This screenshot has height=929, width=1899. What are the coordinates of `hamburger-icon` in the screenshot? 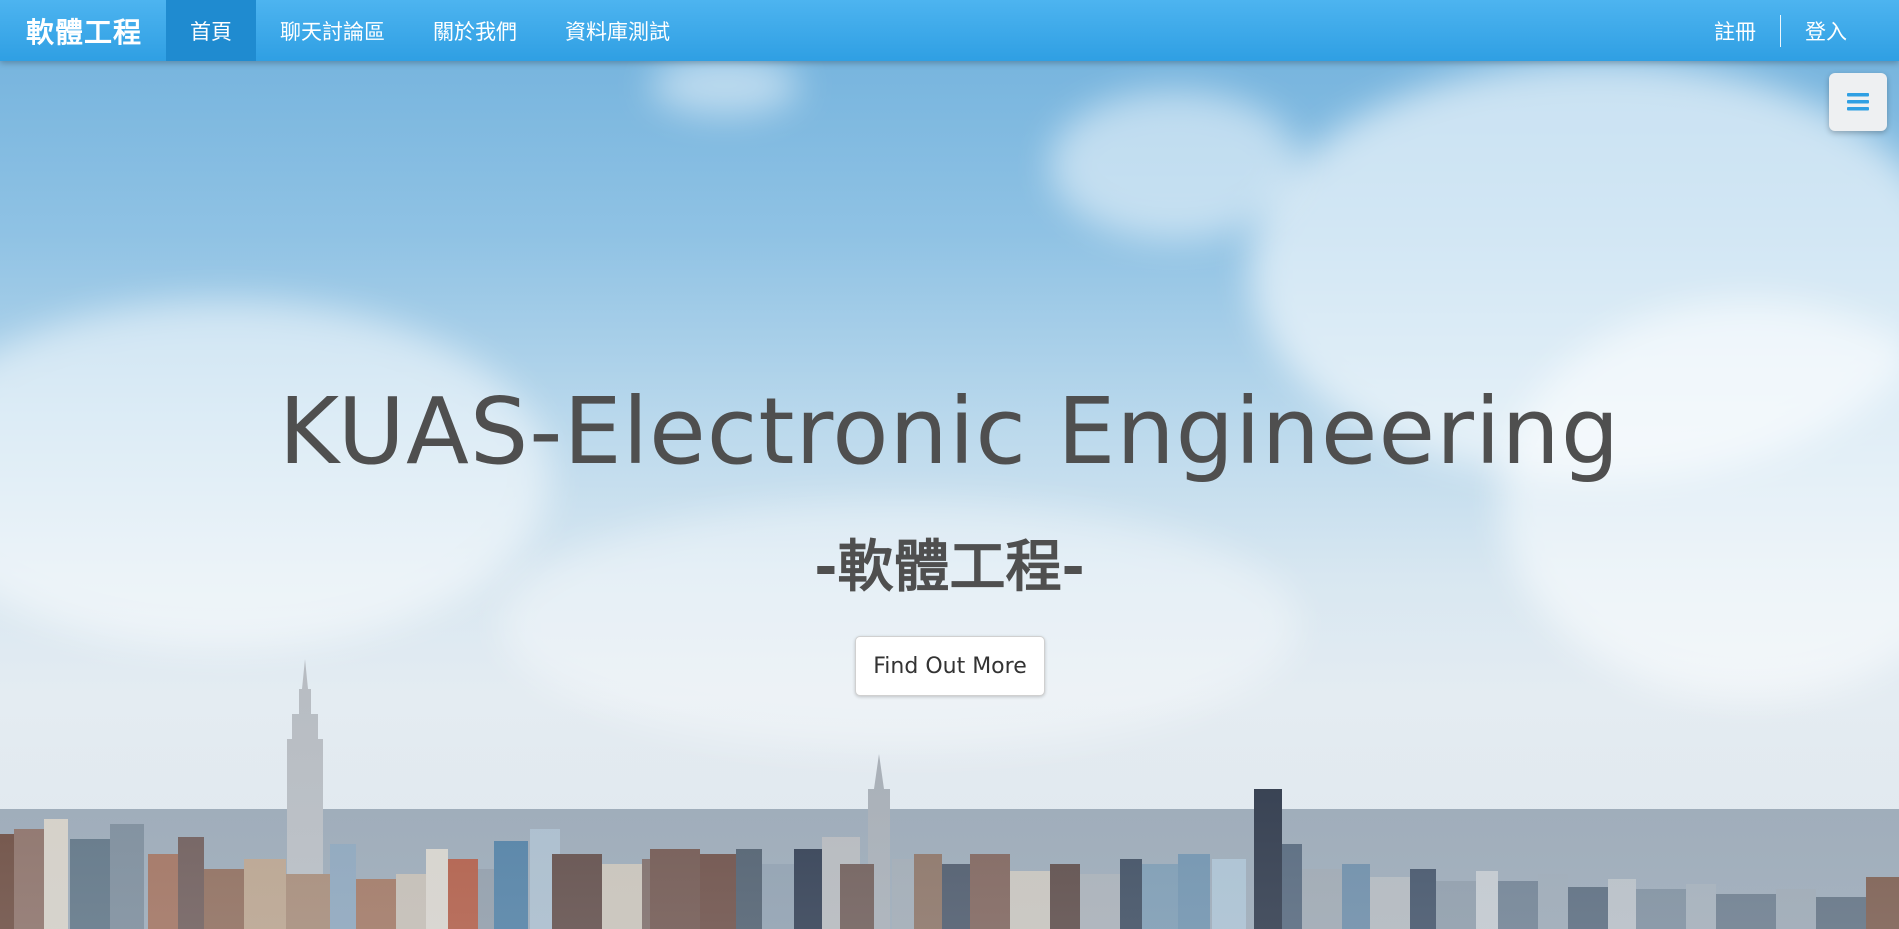 It's located at (1858, 102).